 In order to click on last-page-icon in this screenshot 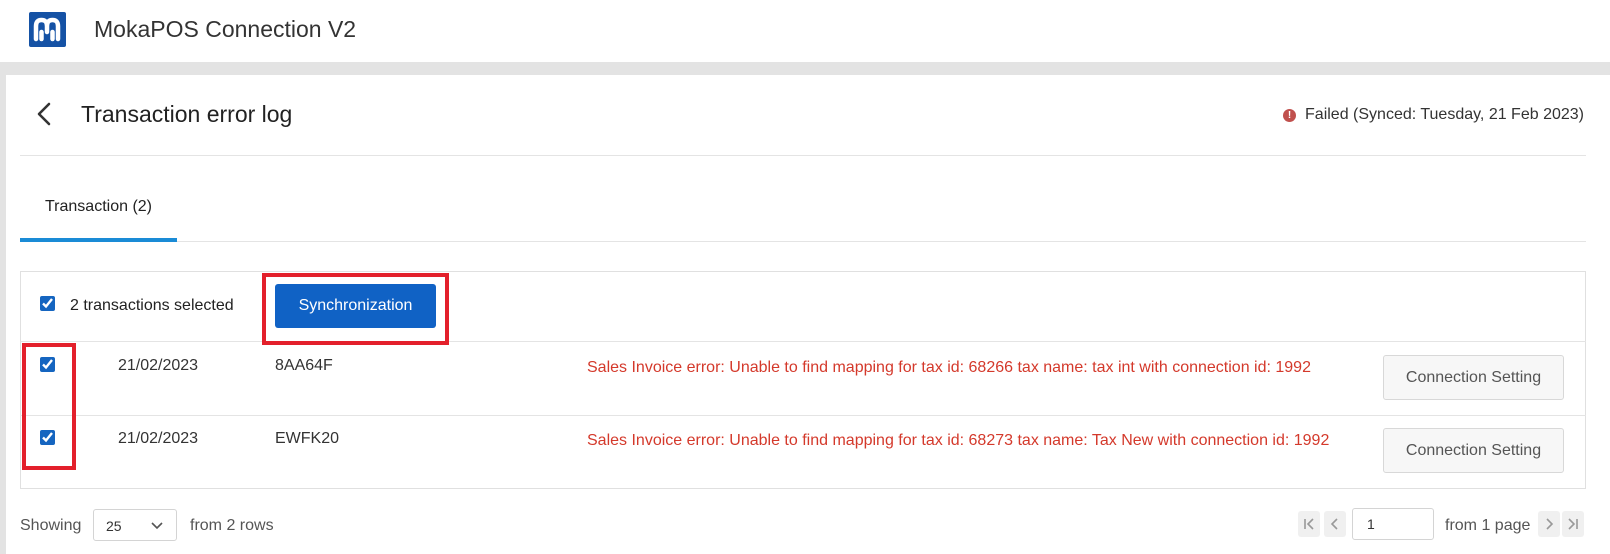, I will do `click(1573, 524)`.